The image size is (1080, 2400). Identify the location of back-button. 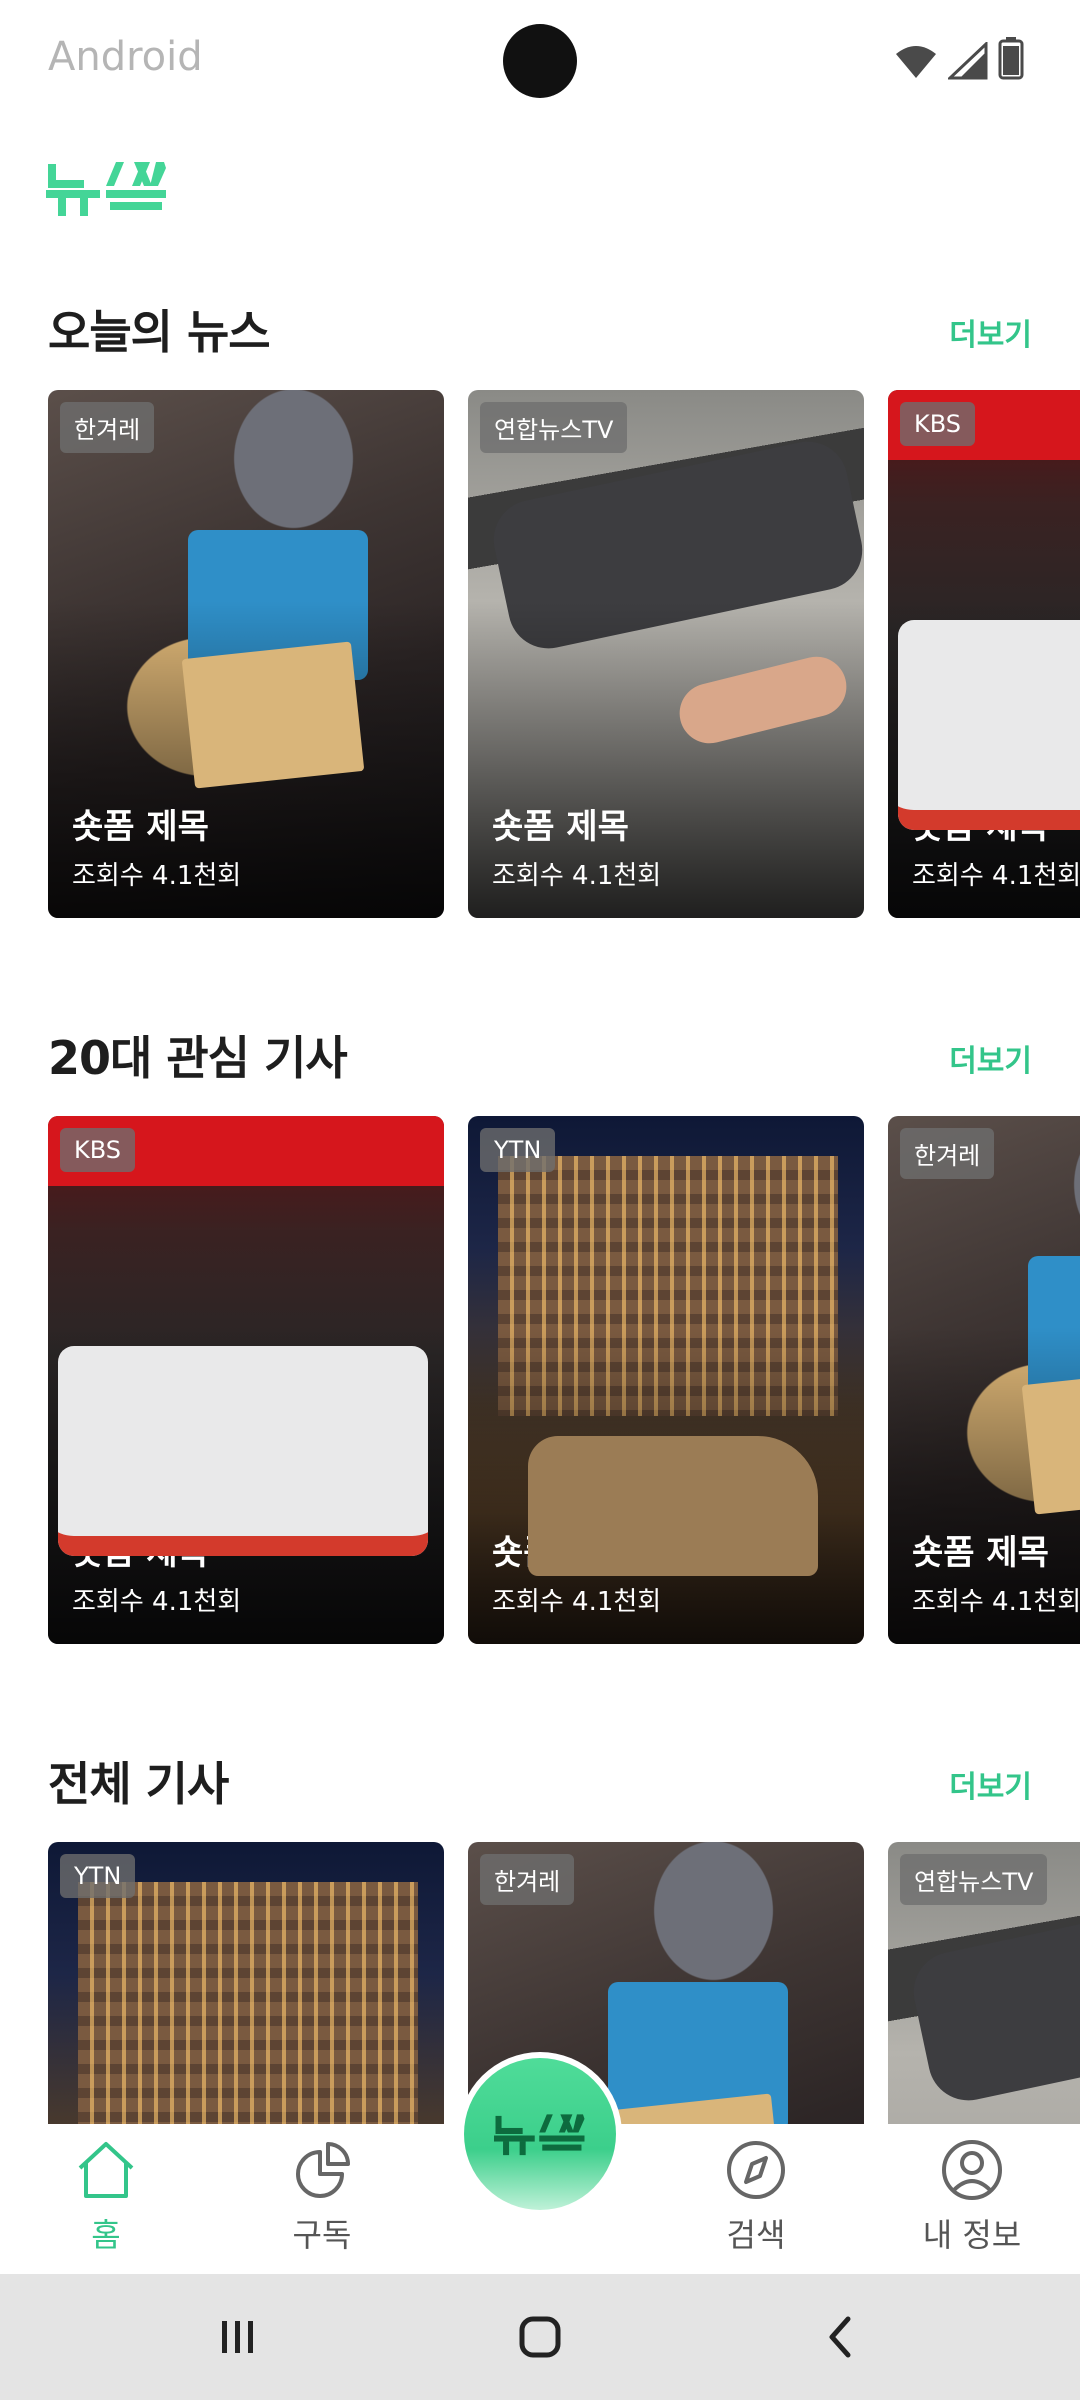
(840, 2337).